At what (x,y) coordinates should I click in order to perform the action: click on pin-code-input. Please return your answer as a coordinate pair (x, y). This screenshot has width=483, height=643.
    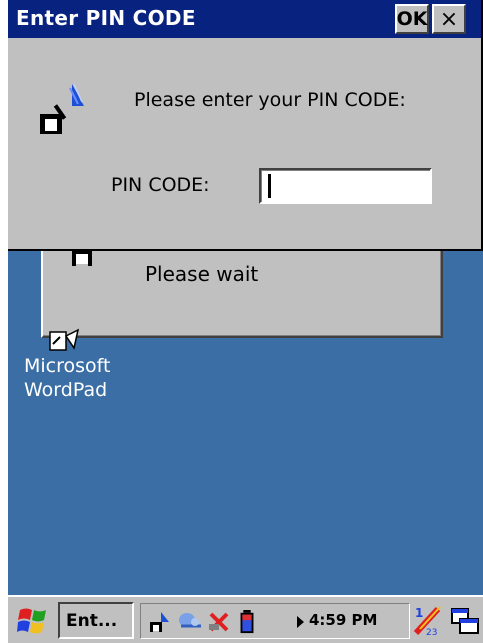
    Looking at the image, I should click on (345, 186).